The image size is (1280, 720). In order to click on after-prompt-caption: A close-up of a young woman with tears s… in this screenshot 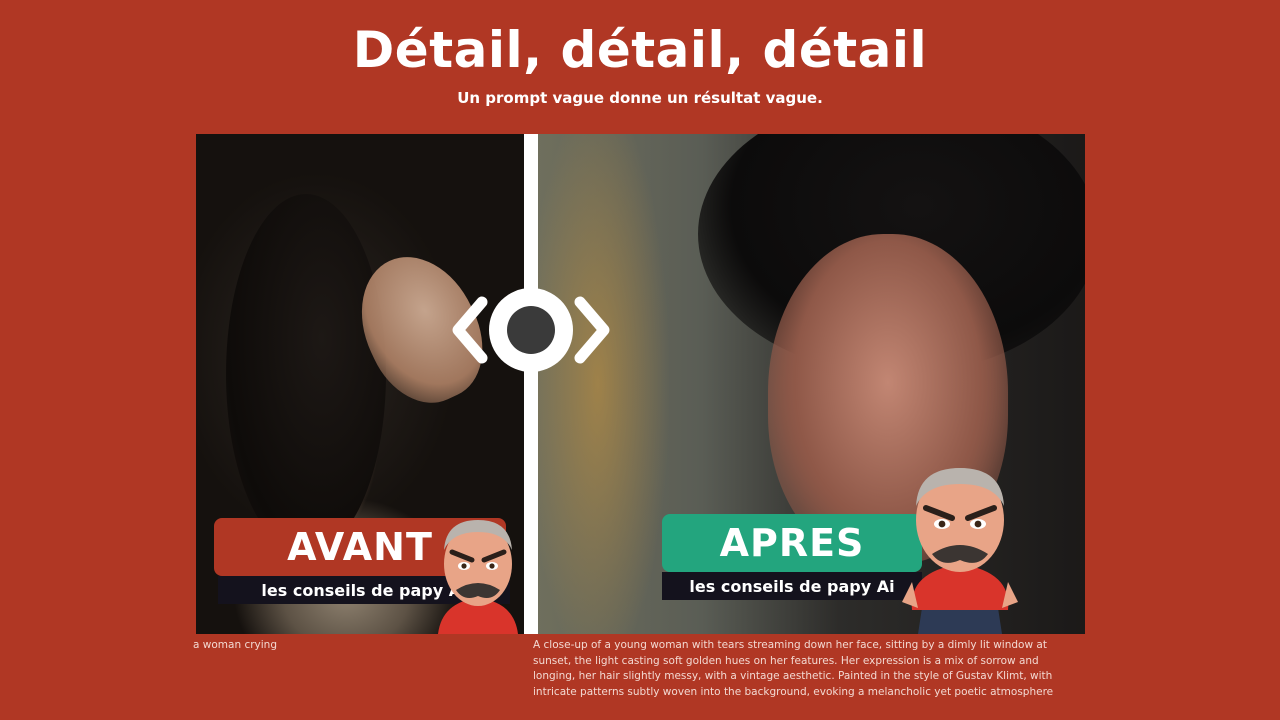, I will do `click(793, 668)`.